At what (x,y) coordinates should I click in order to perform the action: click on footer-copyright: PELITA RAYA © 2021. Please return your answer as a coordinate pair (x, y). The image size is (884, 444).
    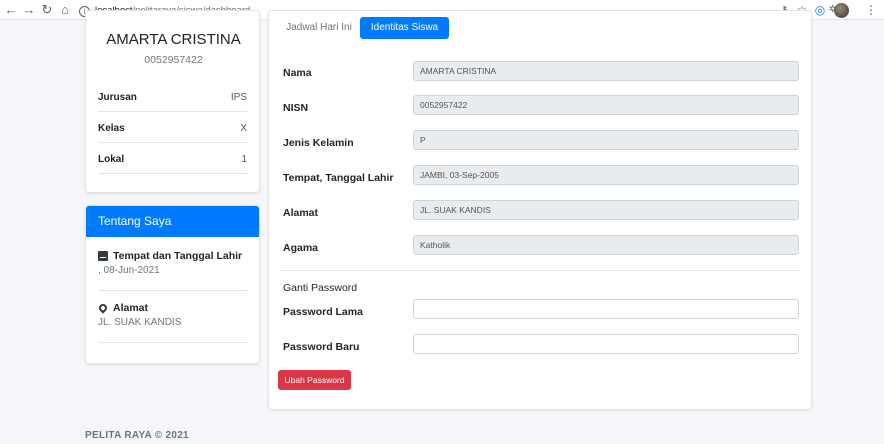
    Looking at the image, I should click on (137, 435).